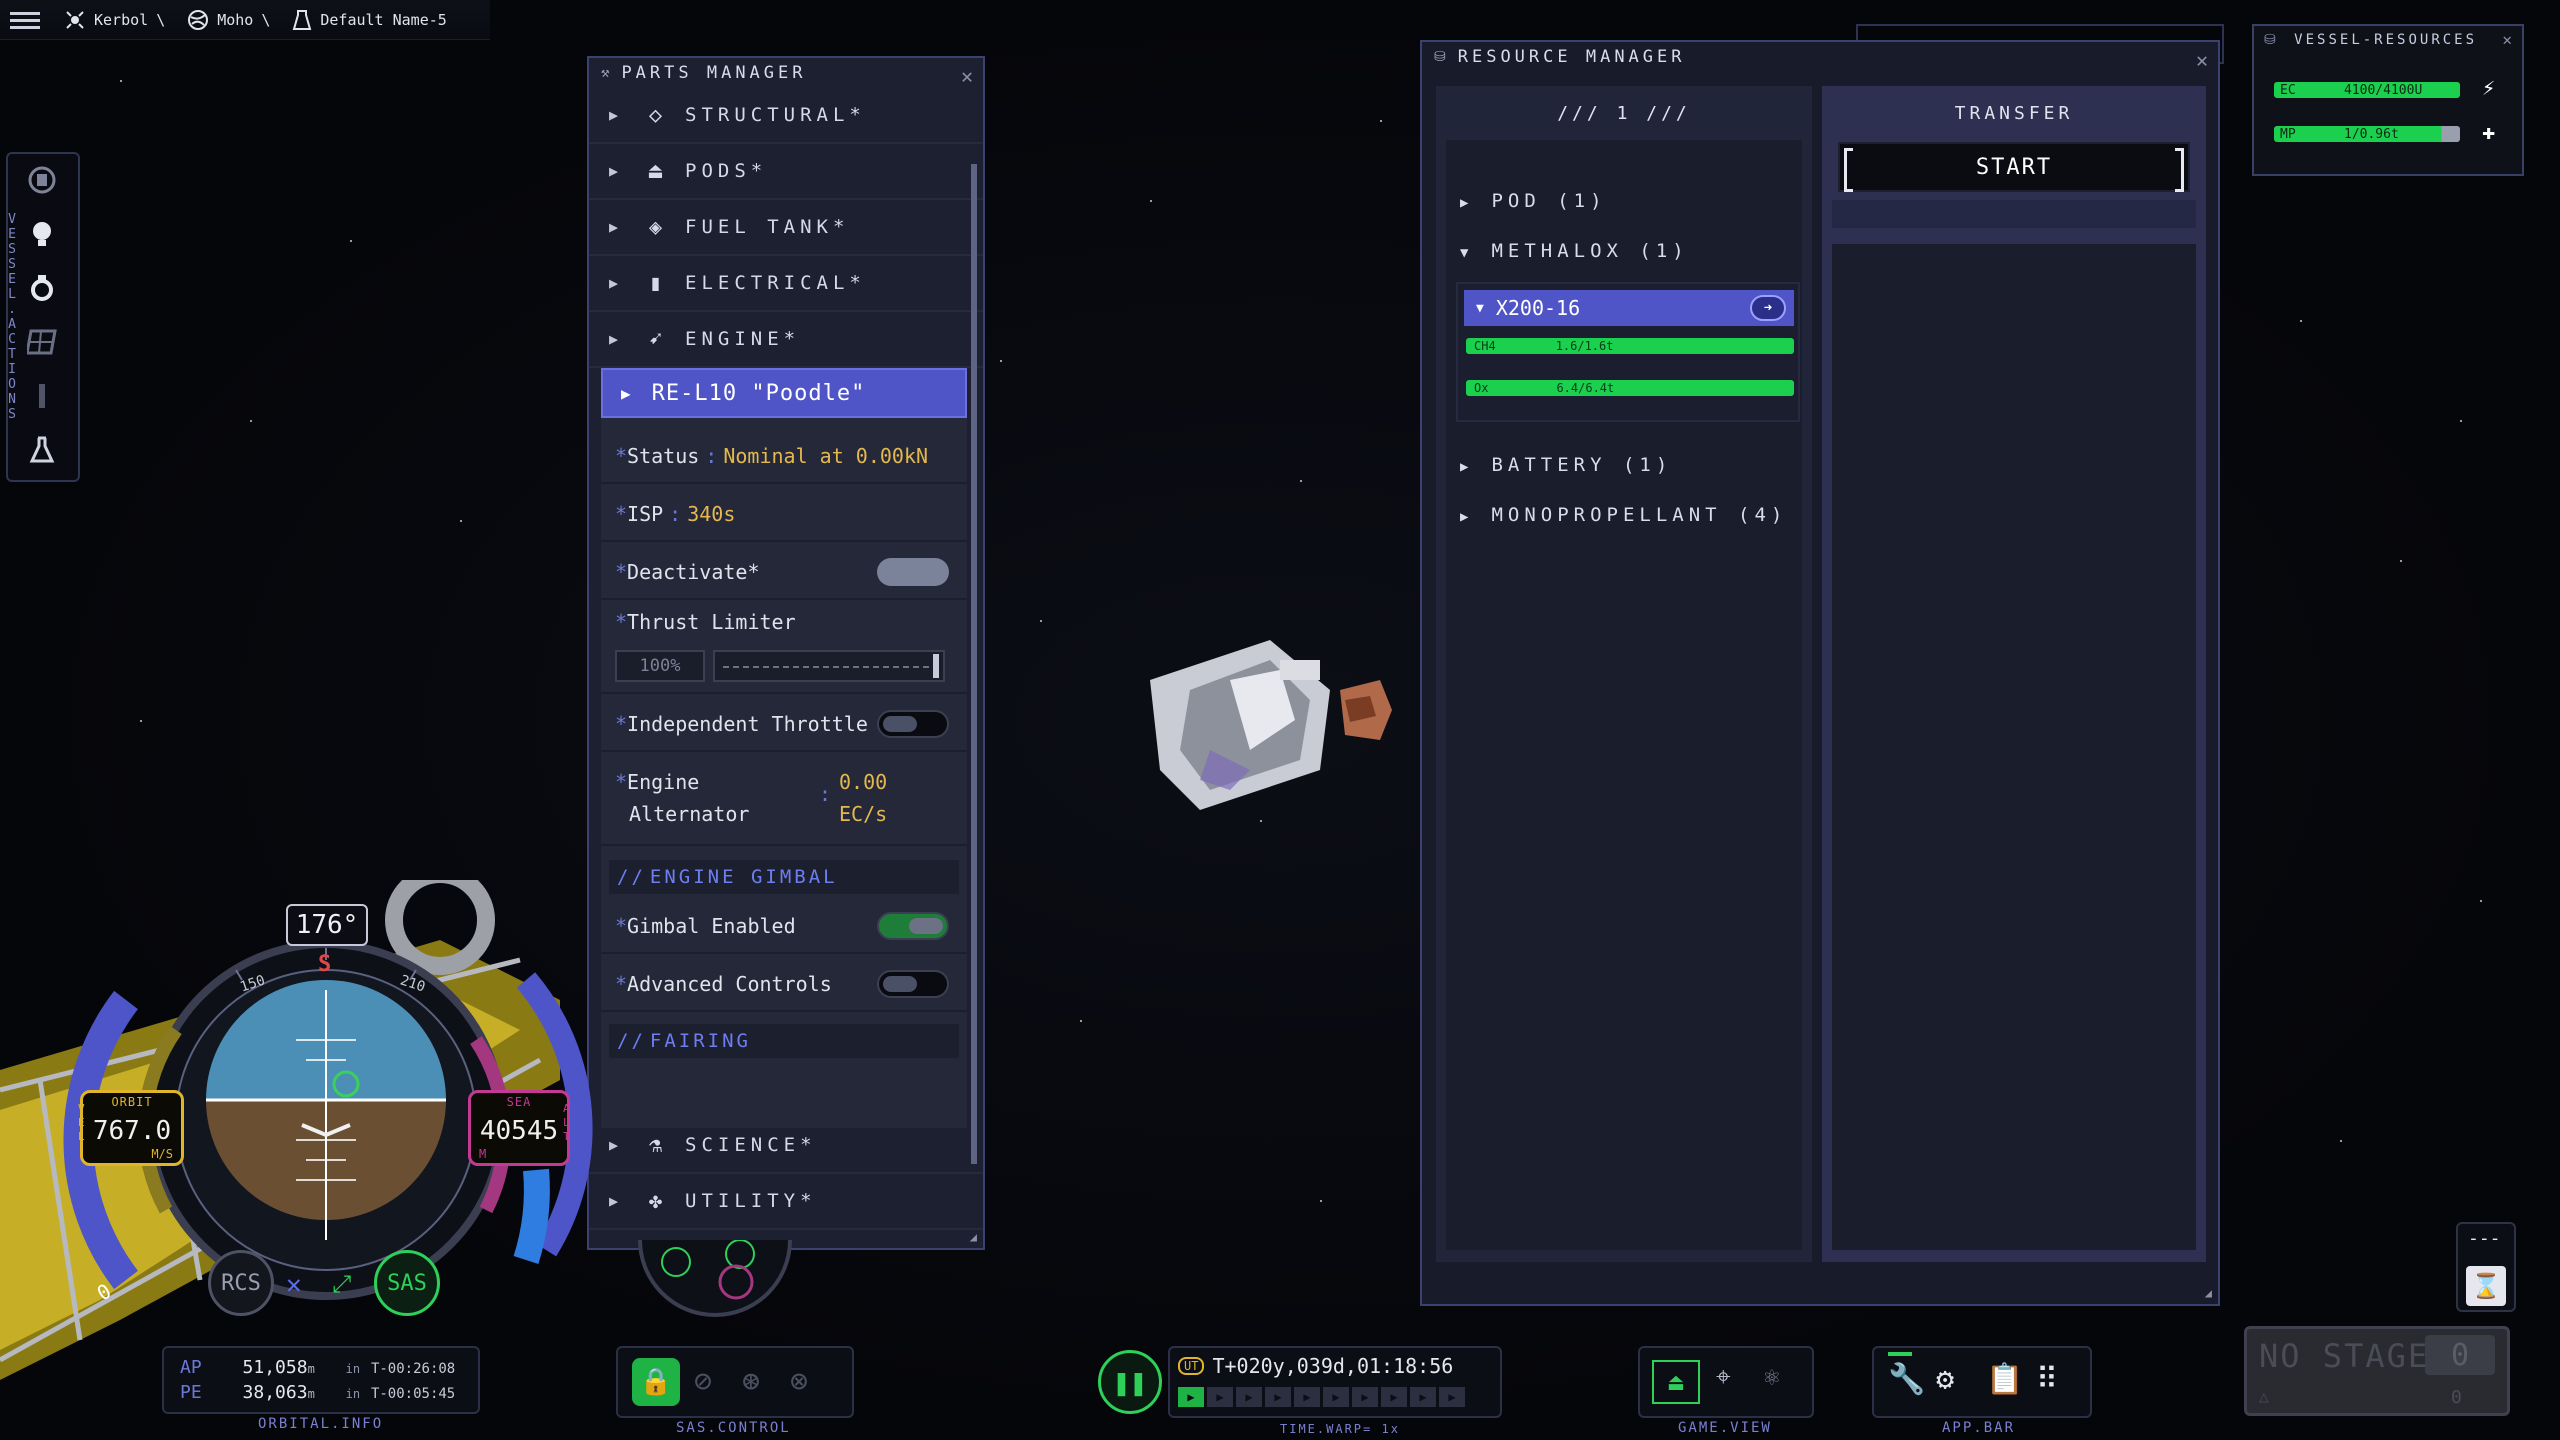  What do you see at coordinates (1906, 1379) in the screenshot?
I see `wrench-icon: 🔧` at bounding box center [1906, 1379].